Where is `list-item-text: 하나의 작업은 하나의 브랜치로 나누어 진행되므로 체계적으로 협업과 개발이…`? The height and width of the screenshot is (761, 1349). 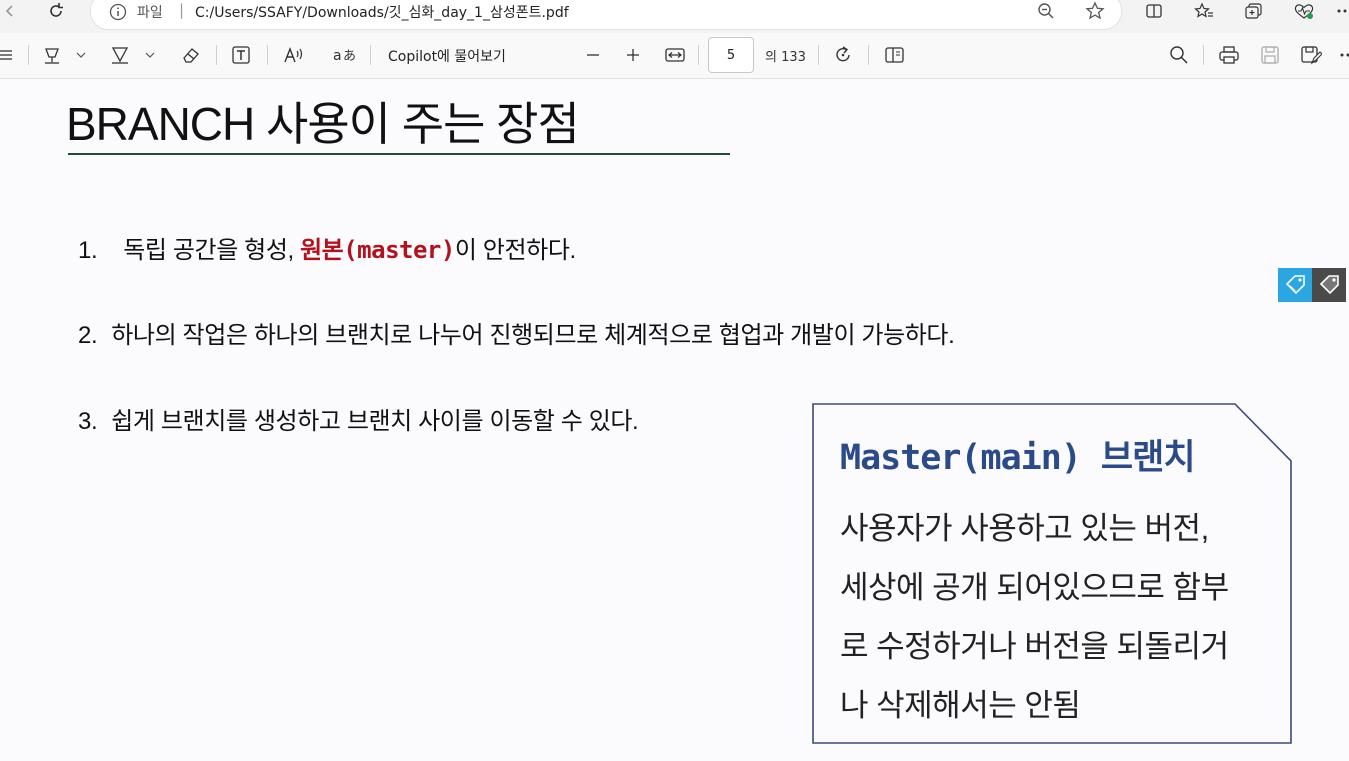
list-item-text: 하나의 작업은 하나의 브랜치로 나누어 진행되므로 체계적으로 협업과 개발이… is located at coordinates (533, 335).